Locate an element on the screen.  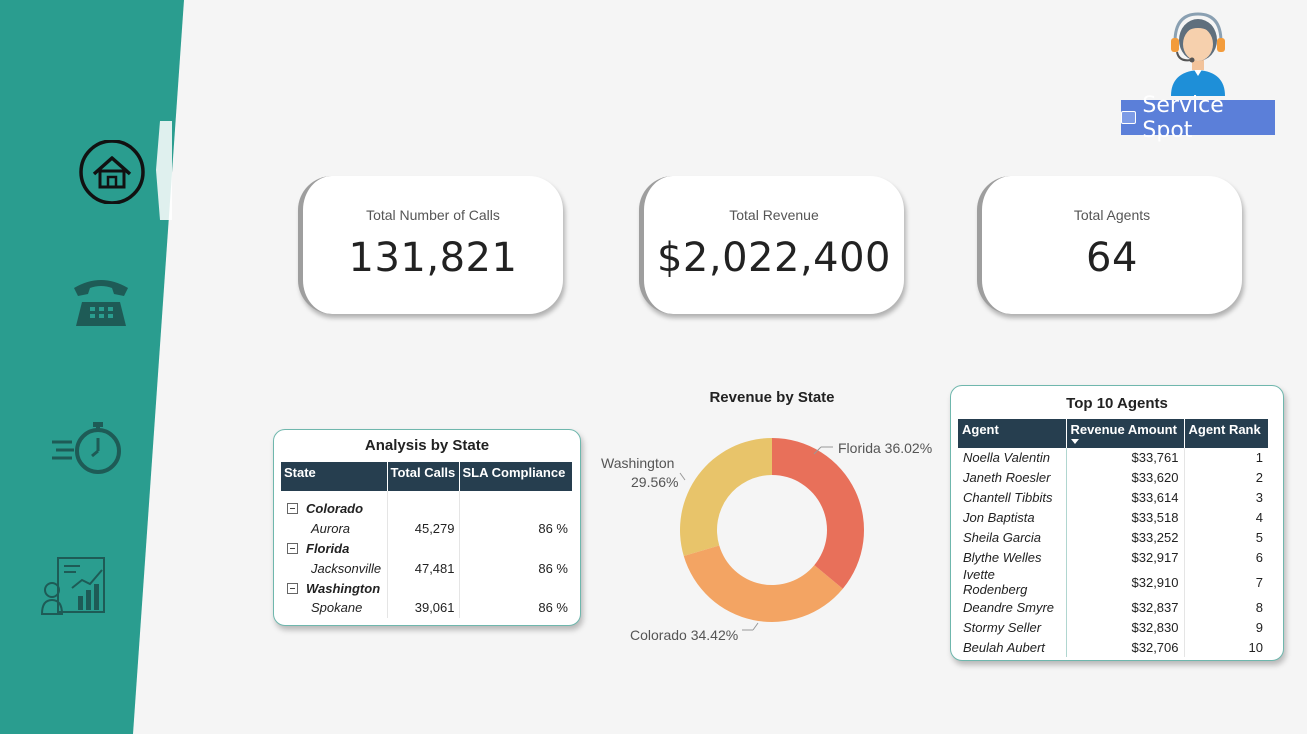
table-row: Deandre Smyre $32,837 8 is located at coordinates (1113, 607).